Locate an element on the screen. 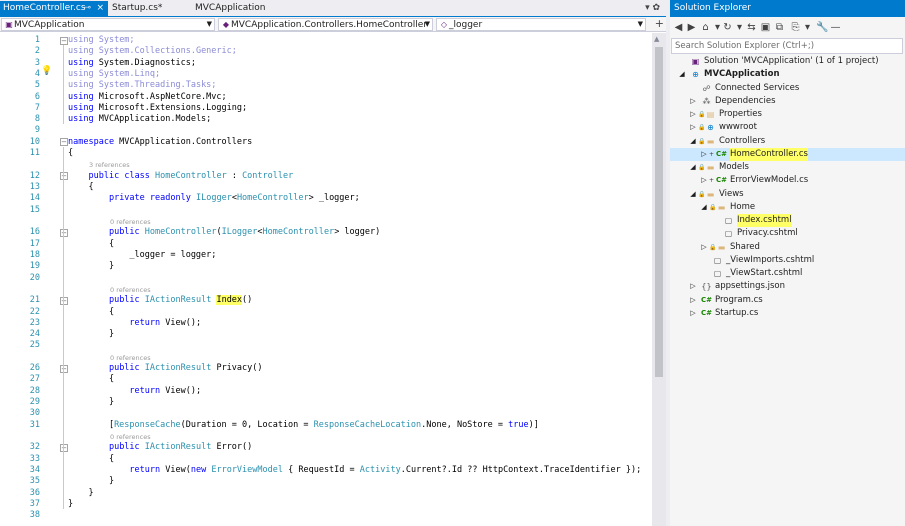 This screenshot has height=526, width=905. pin-icon: ⊸ is located at coordinates (87, 8).